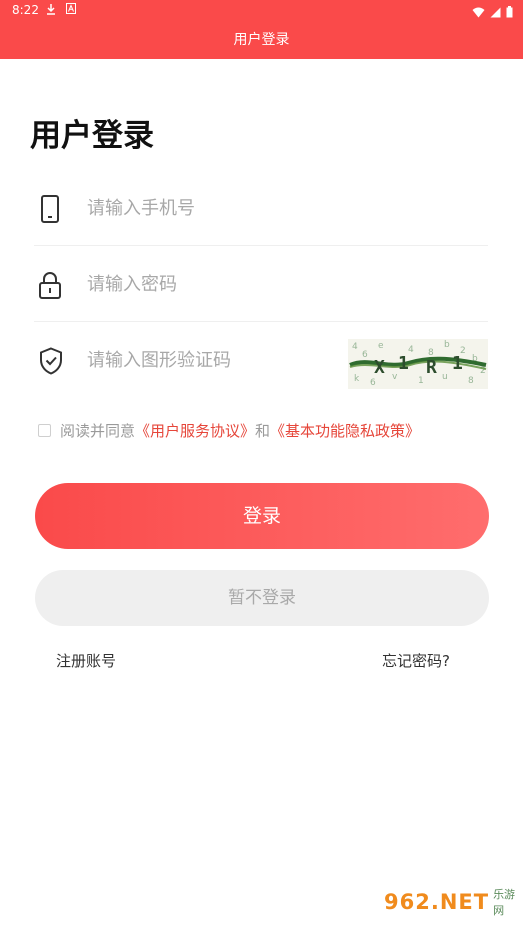  Describe the element at coordinates (447, 345) in the screenshot. I see `svg-text: b` at that location.